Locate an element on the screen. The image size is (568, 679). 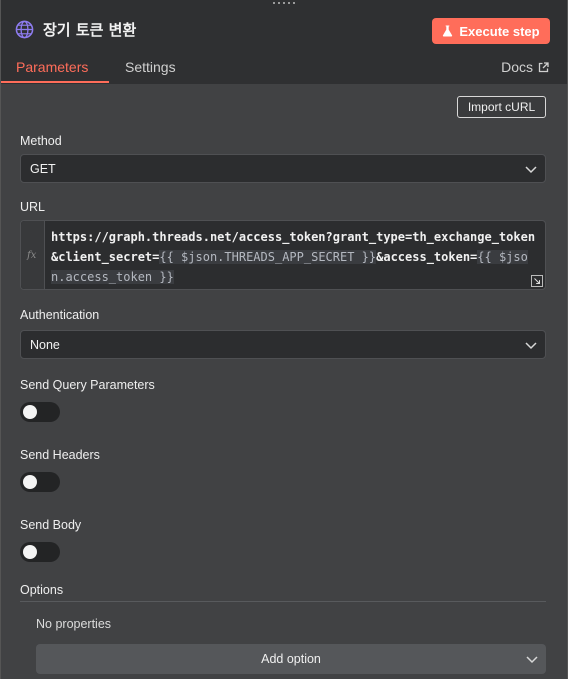
drag-handle is located at coordinates (284, 3).